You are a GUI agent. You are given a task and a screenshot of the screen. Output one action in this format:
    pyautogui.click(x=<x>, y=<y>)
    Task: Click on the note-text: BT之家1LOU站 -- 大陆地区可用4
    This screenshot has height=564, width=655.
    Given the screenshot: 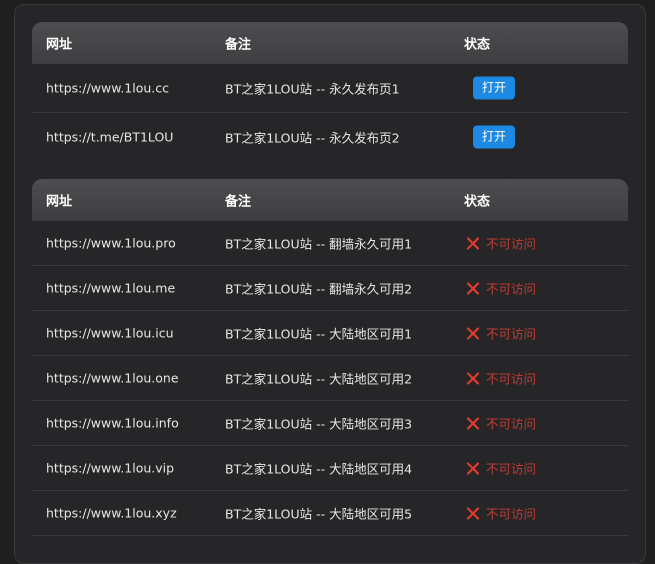 What is the action you would take?
    pyautogui.click(x=319, y=469)
    